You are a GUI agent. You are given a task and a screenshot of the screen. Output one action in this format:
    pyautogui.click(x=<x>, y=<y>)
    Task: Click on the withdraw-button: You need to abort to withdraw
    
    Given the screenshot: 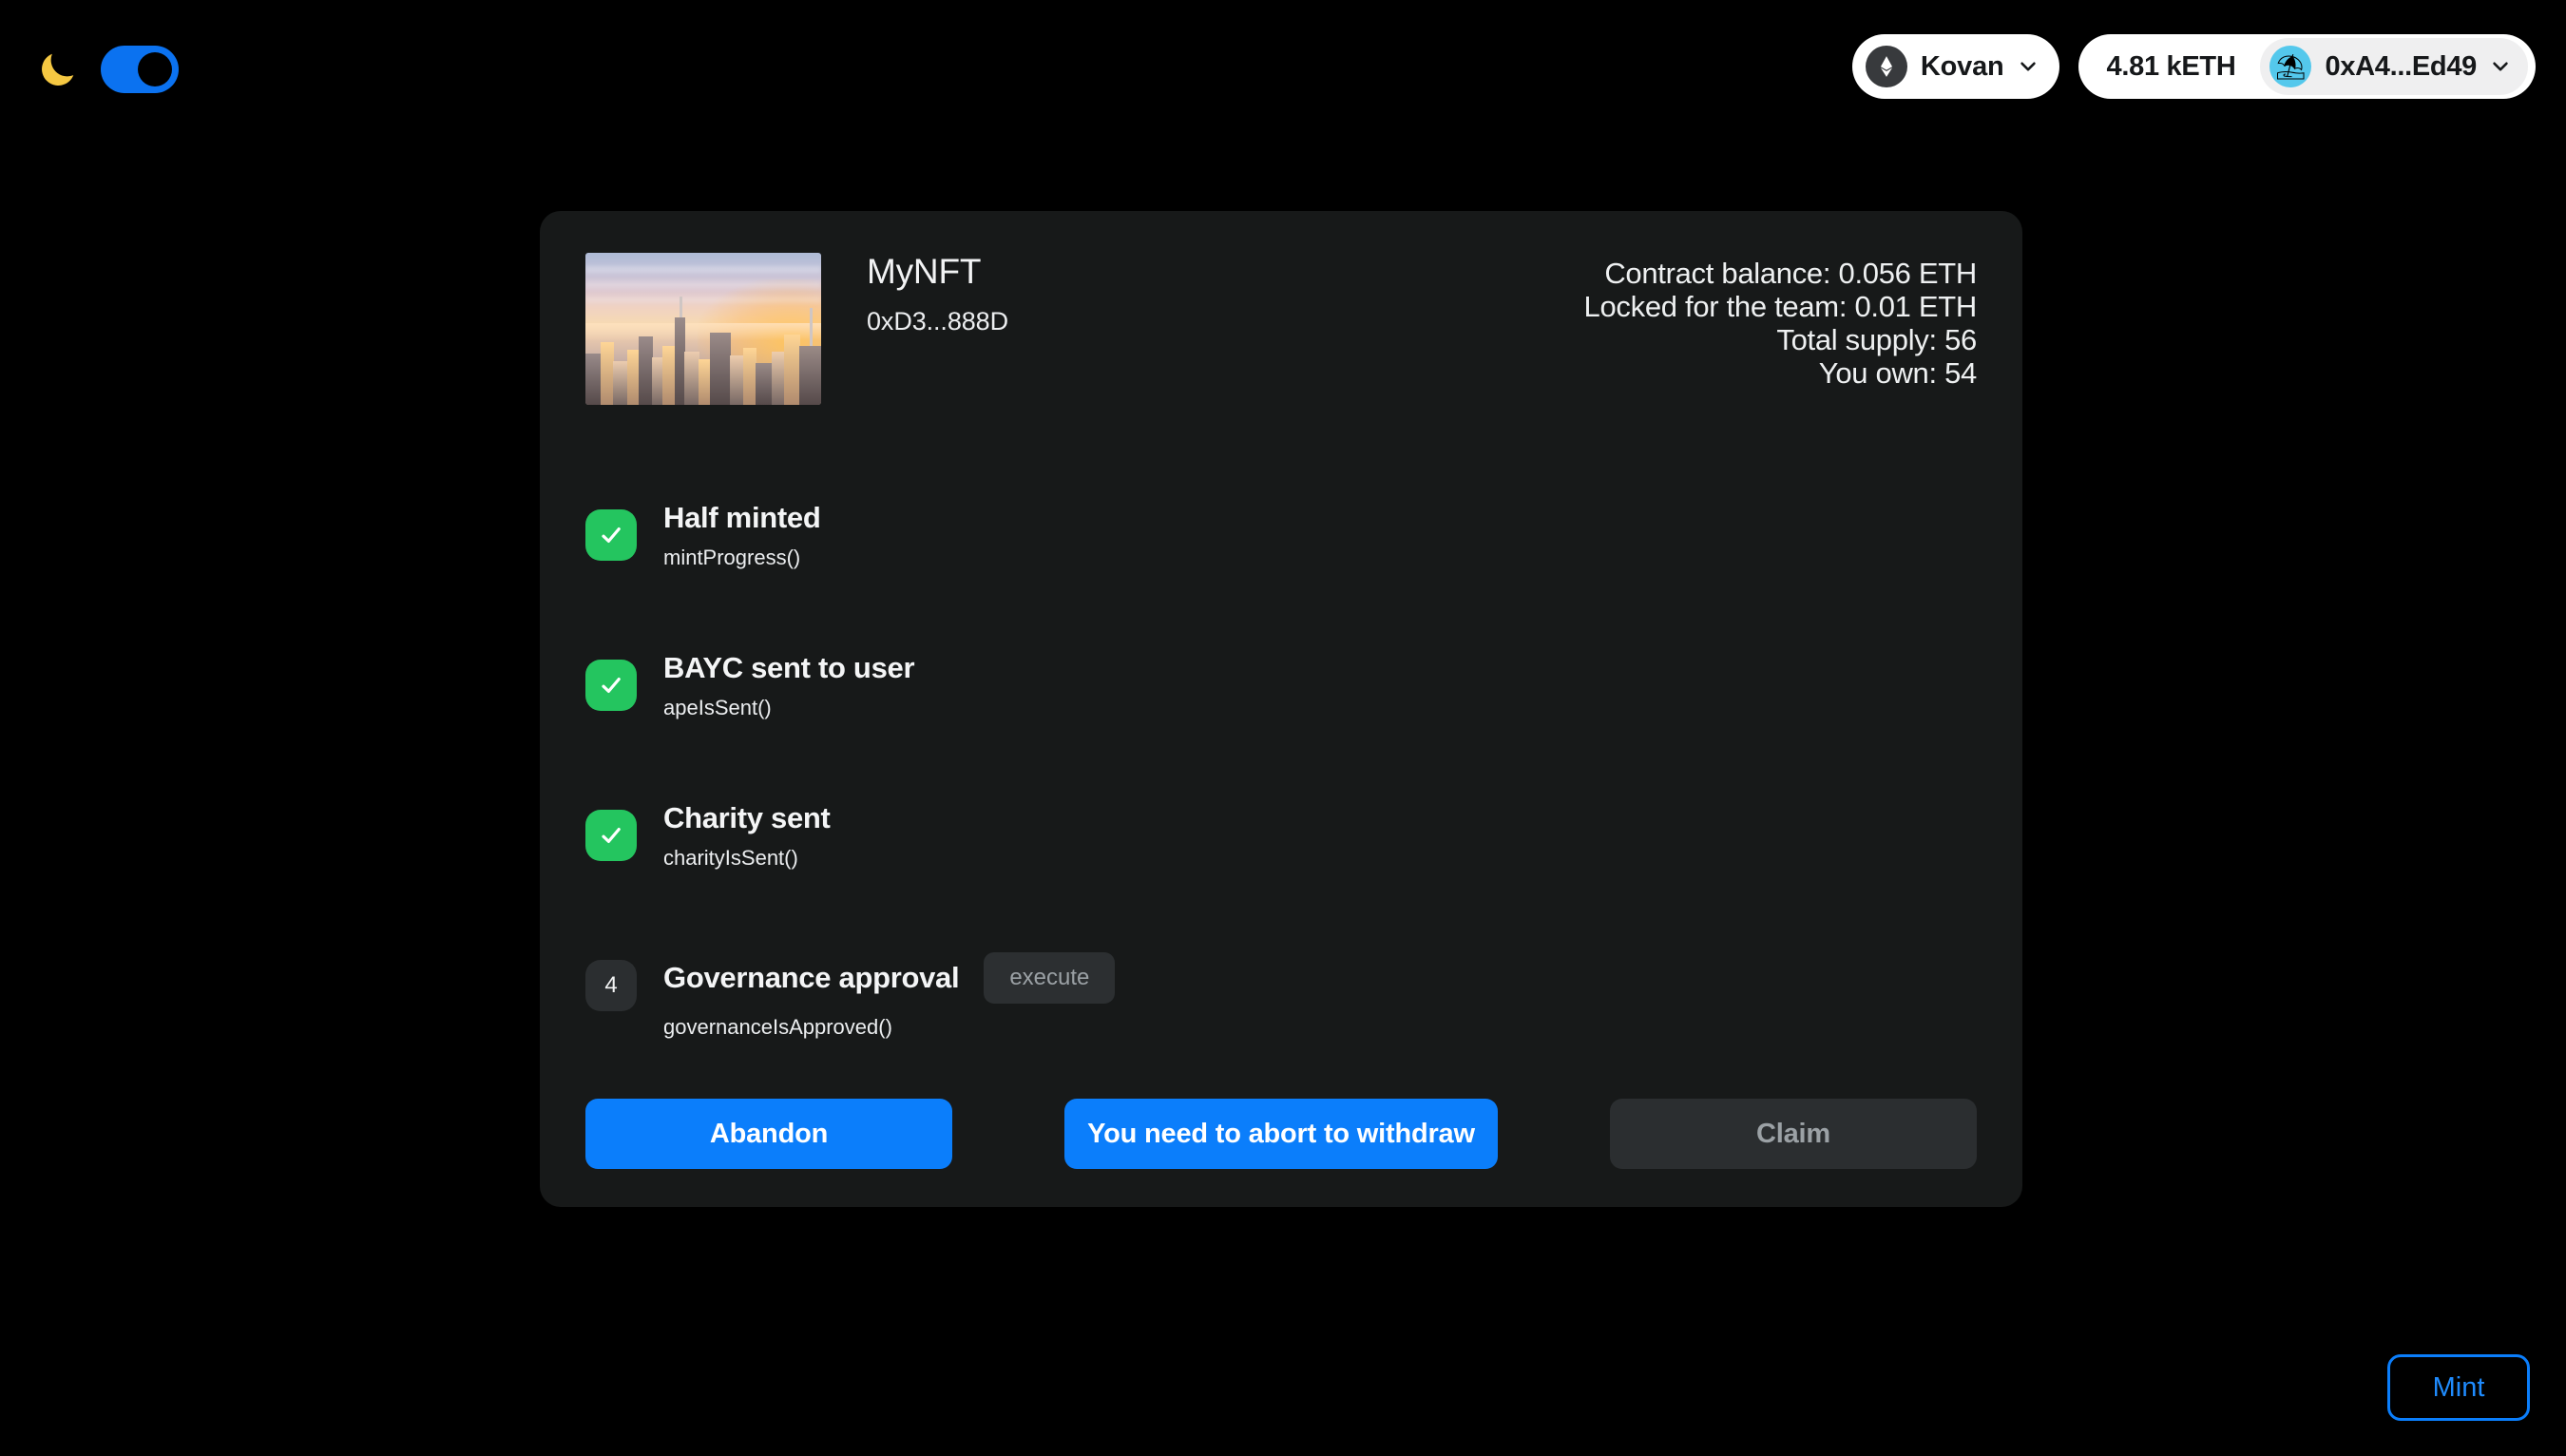 What is the action you would take?
    pyautogui.click(x=1281, y=1134)
    